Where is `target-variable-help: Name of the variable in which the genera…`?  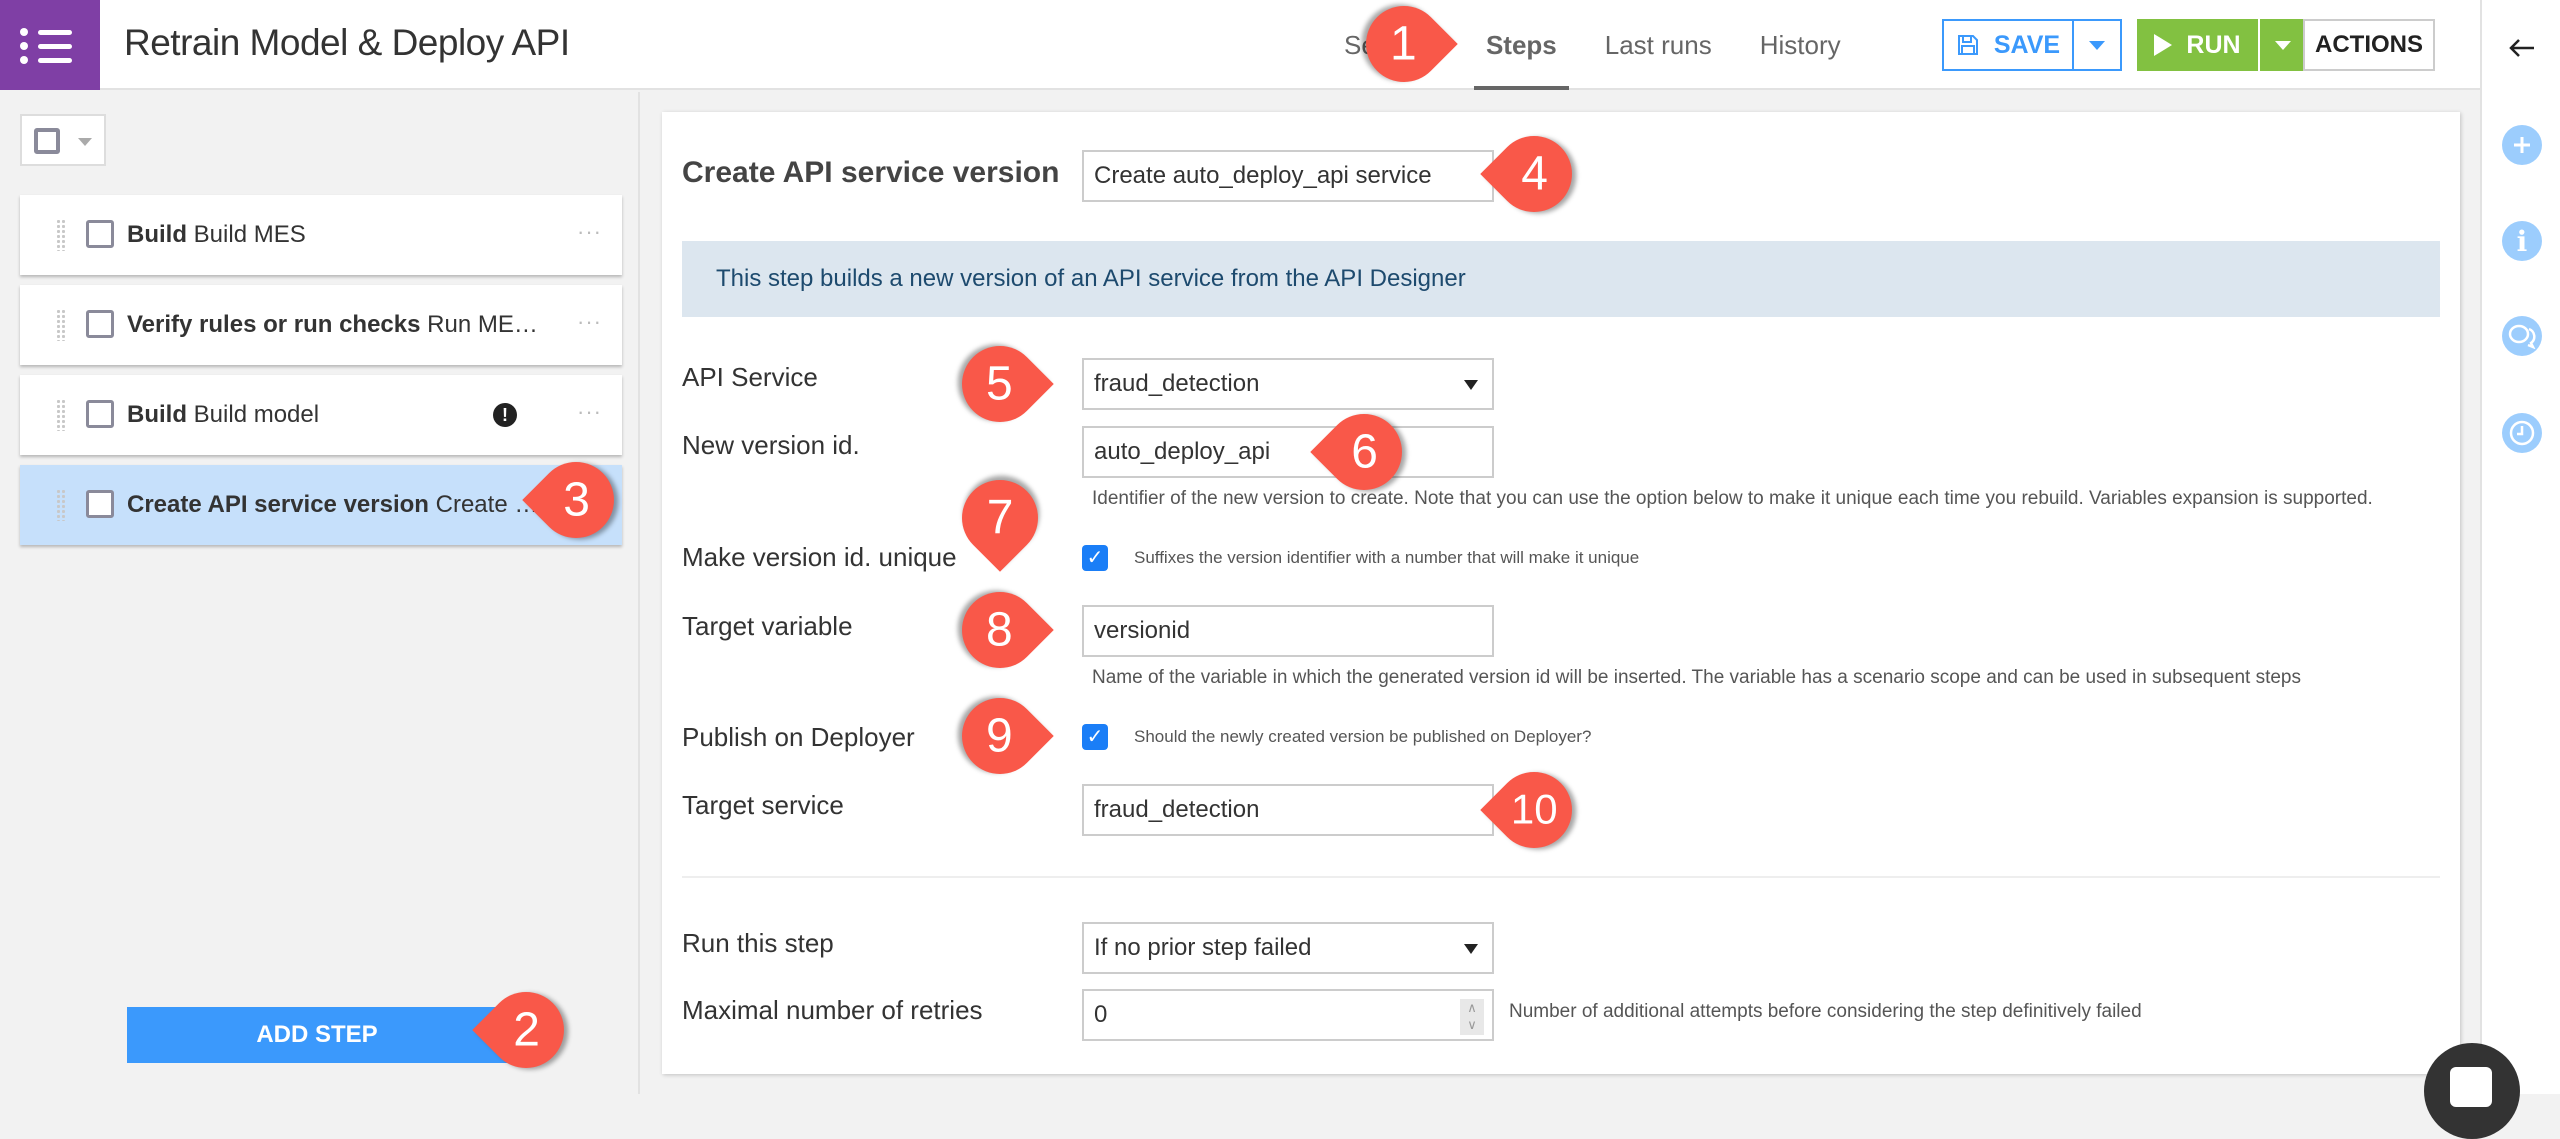 target-variable-help: Name of the variable in which the genera… is located at coordinates (1696, 677).